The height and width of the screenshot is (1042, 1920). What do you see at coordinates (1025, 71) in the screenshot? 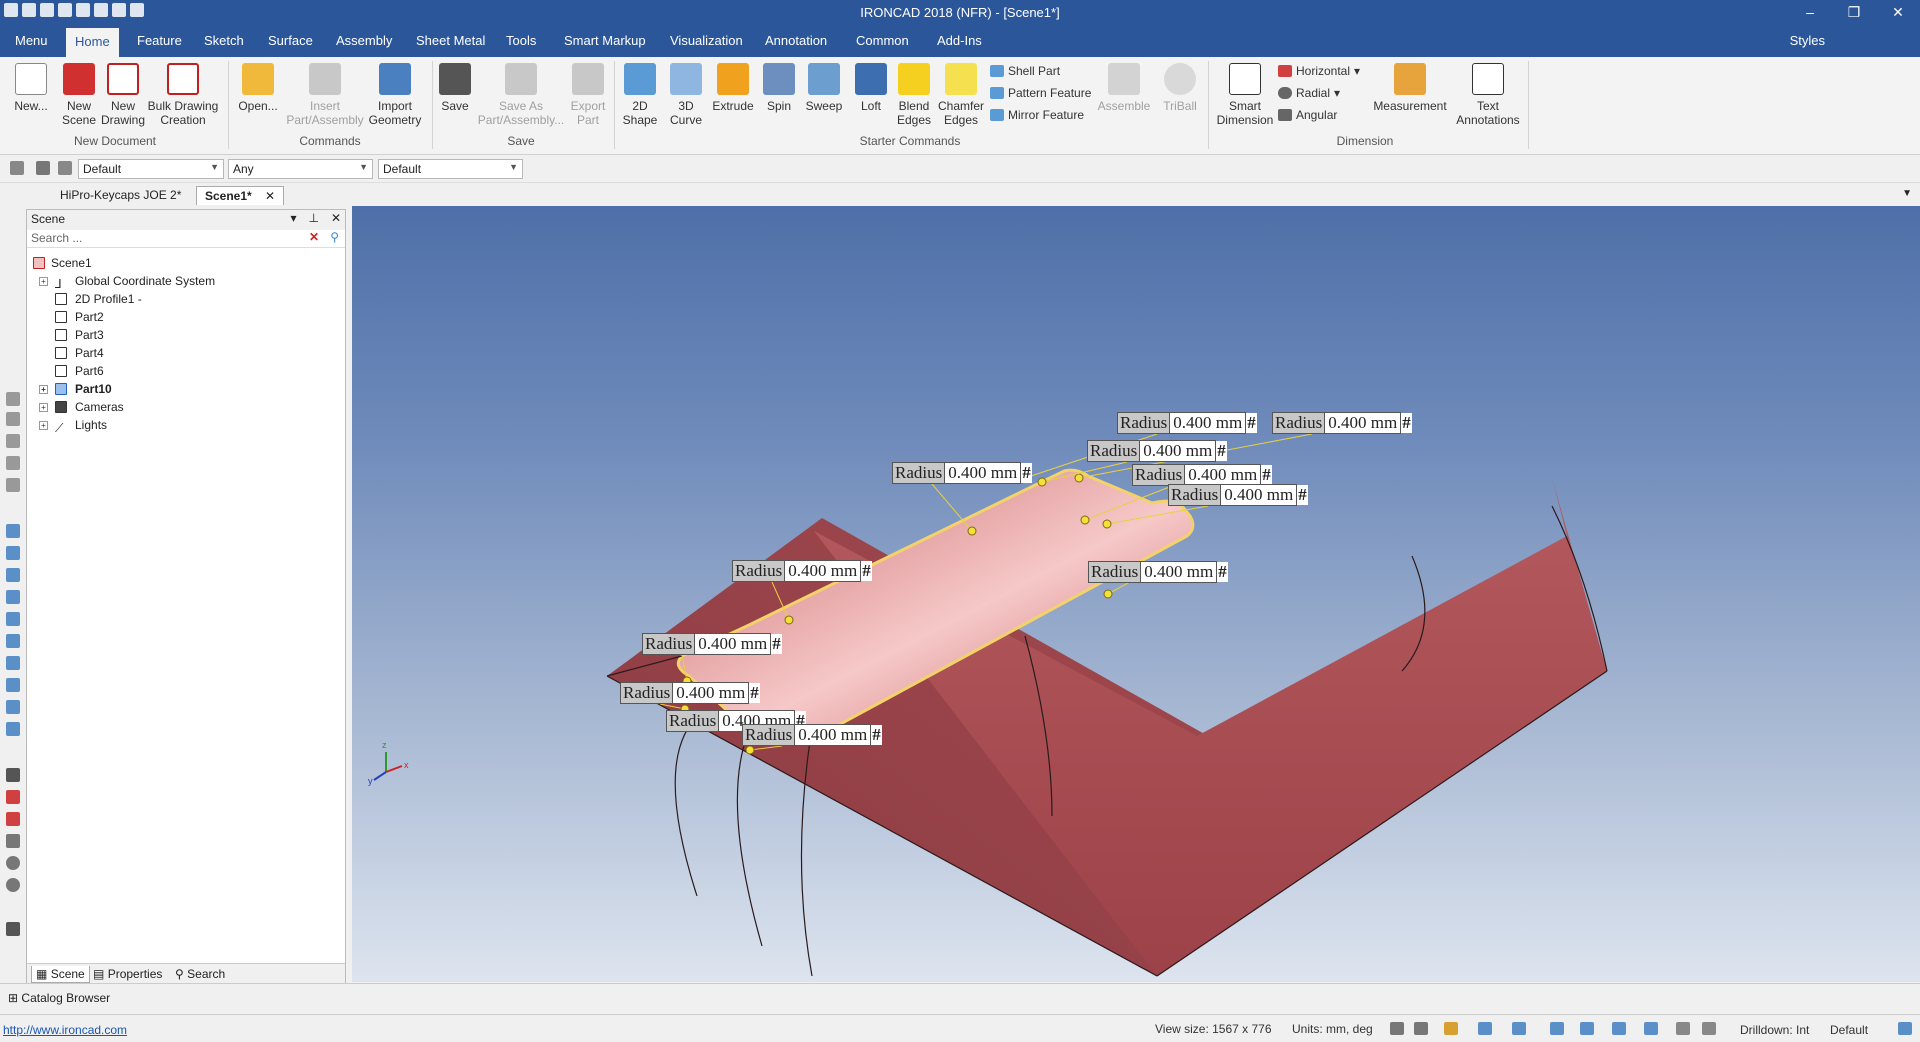
I see `shell-part-button: Shell Part` at bounding box center [1025, 71].